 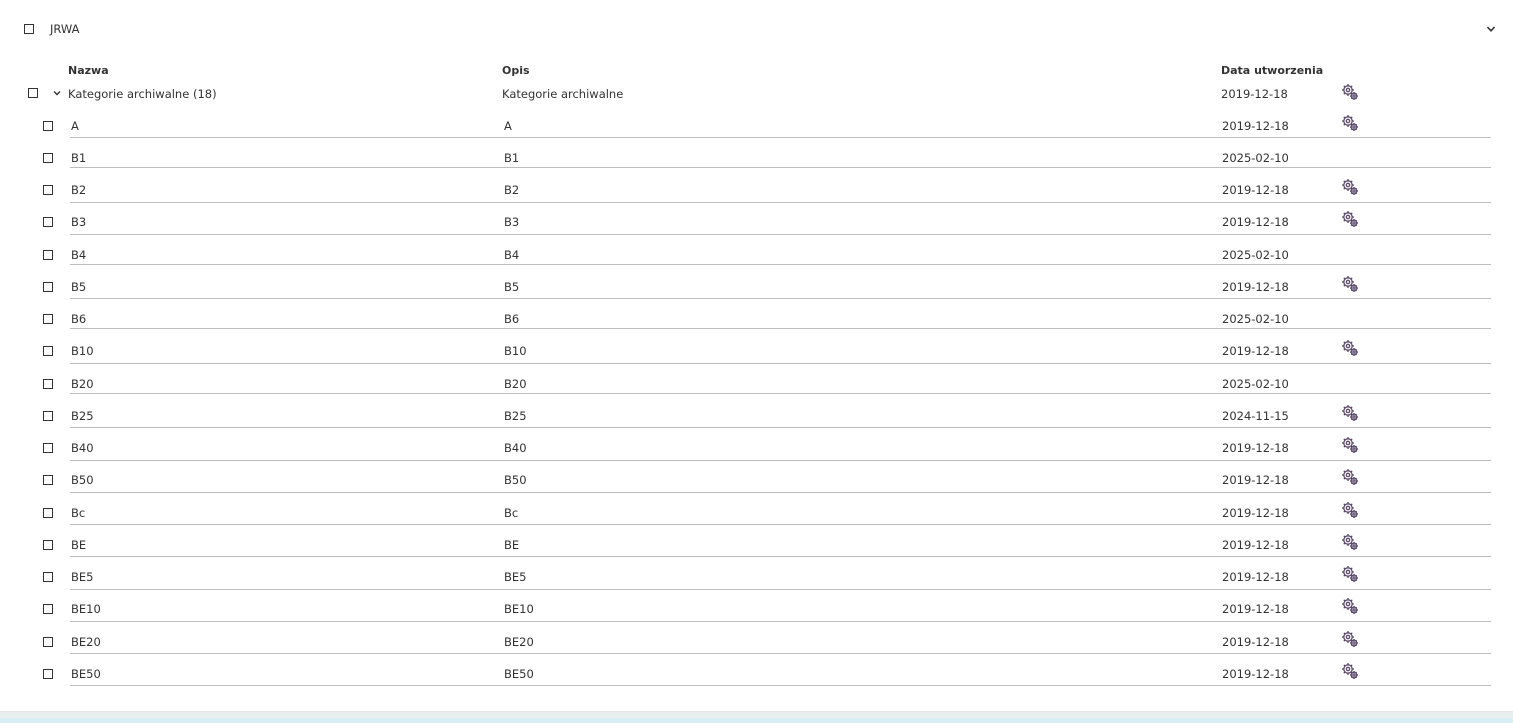 What do you see at coordinates (508, 126) in the screenshot?
I see `row-description: A` at bounding box center [508, 126].